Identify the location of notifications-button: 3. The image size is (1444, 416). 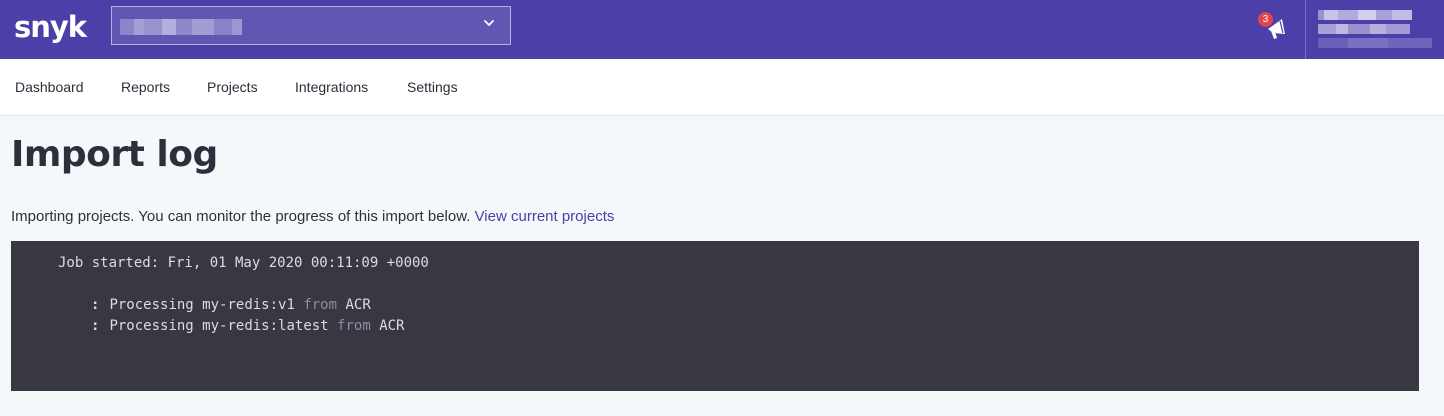
(1274, 27).